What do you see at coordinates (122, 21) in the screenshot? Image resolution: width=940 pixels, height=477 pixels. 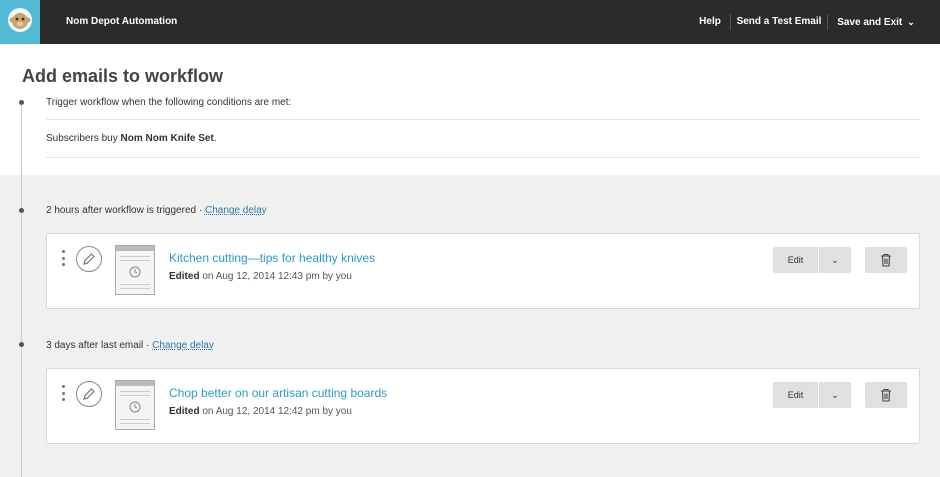 I see `app-title: Nom Depot Automation` at bounding box center [122, 21].